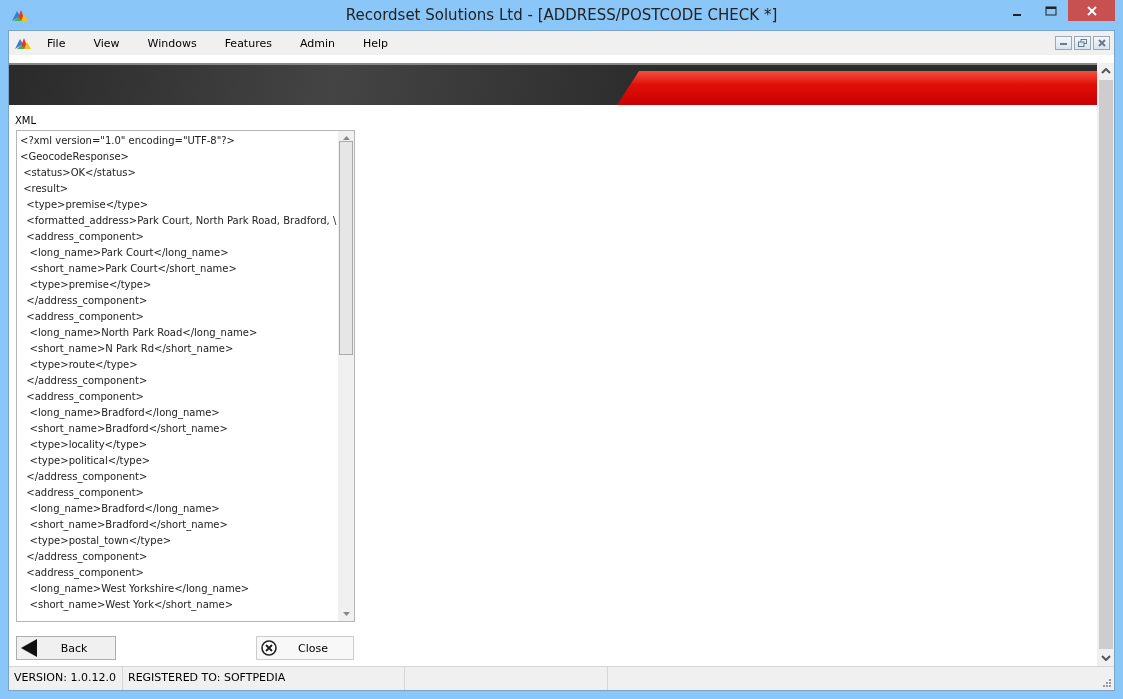  I want to click on maximize-icon, so click(1051, 10).